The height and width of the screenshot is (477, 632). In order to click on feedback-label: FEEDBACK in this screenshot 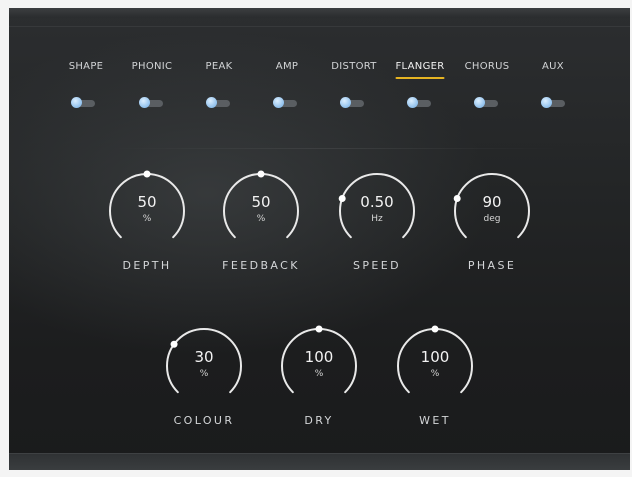, I will do `click(261, 265)`.